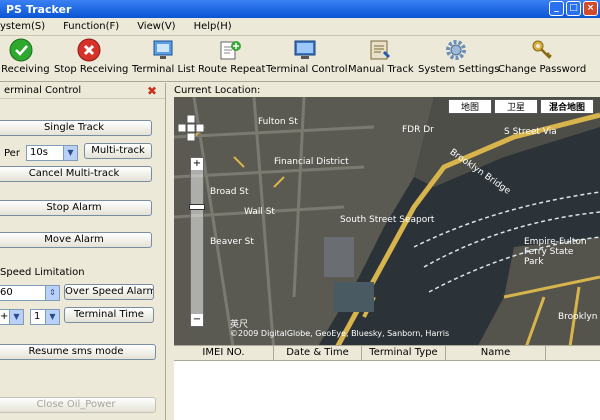  Describe the element at coordinates (469, 106) in the screenshot. I see `map-type-map: 地图` at that location.